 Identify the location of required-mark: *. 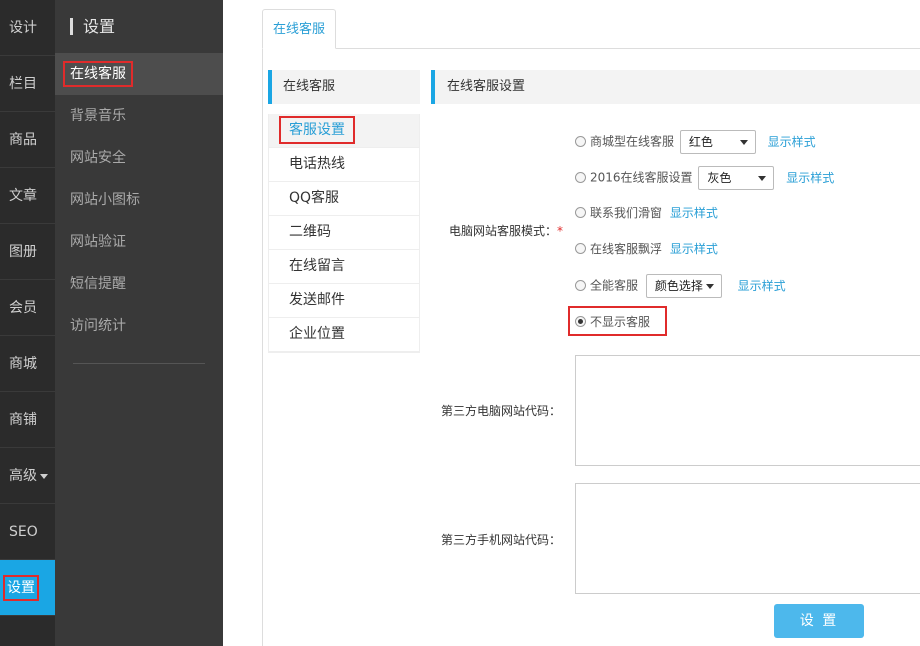
(560, 231).